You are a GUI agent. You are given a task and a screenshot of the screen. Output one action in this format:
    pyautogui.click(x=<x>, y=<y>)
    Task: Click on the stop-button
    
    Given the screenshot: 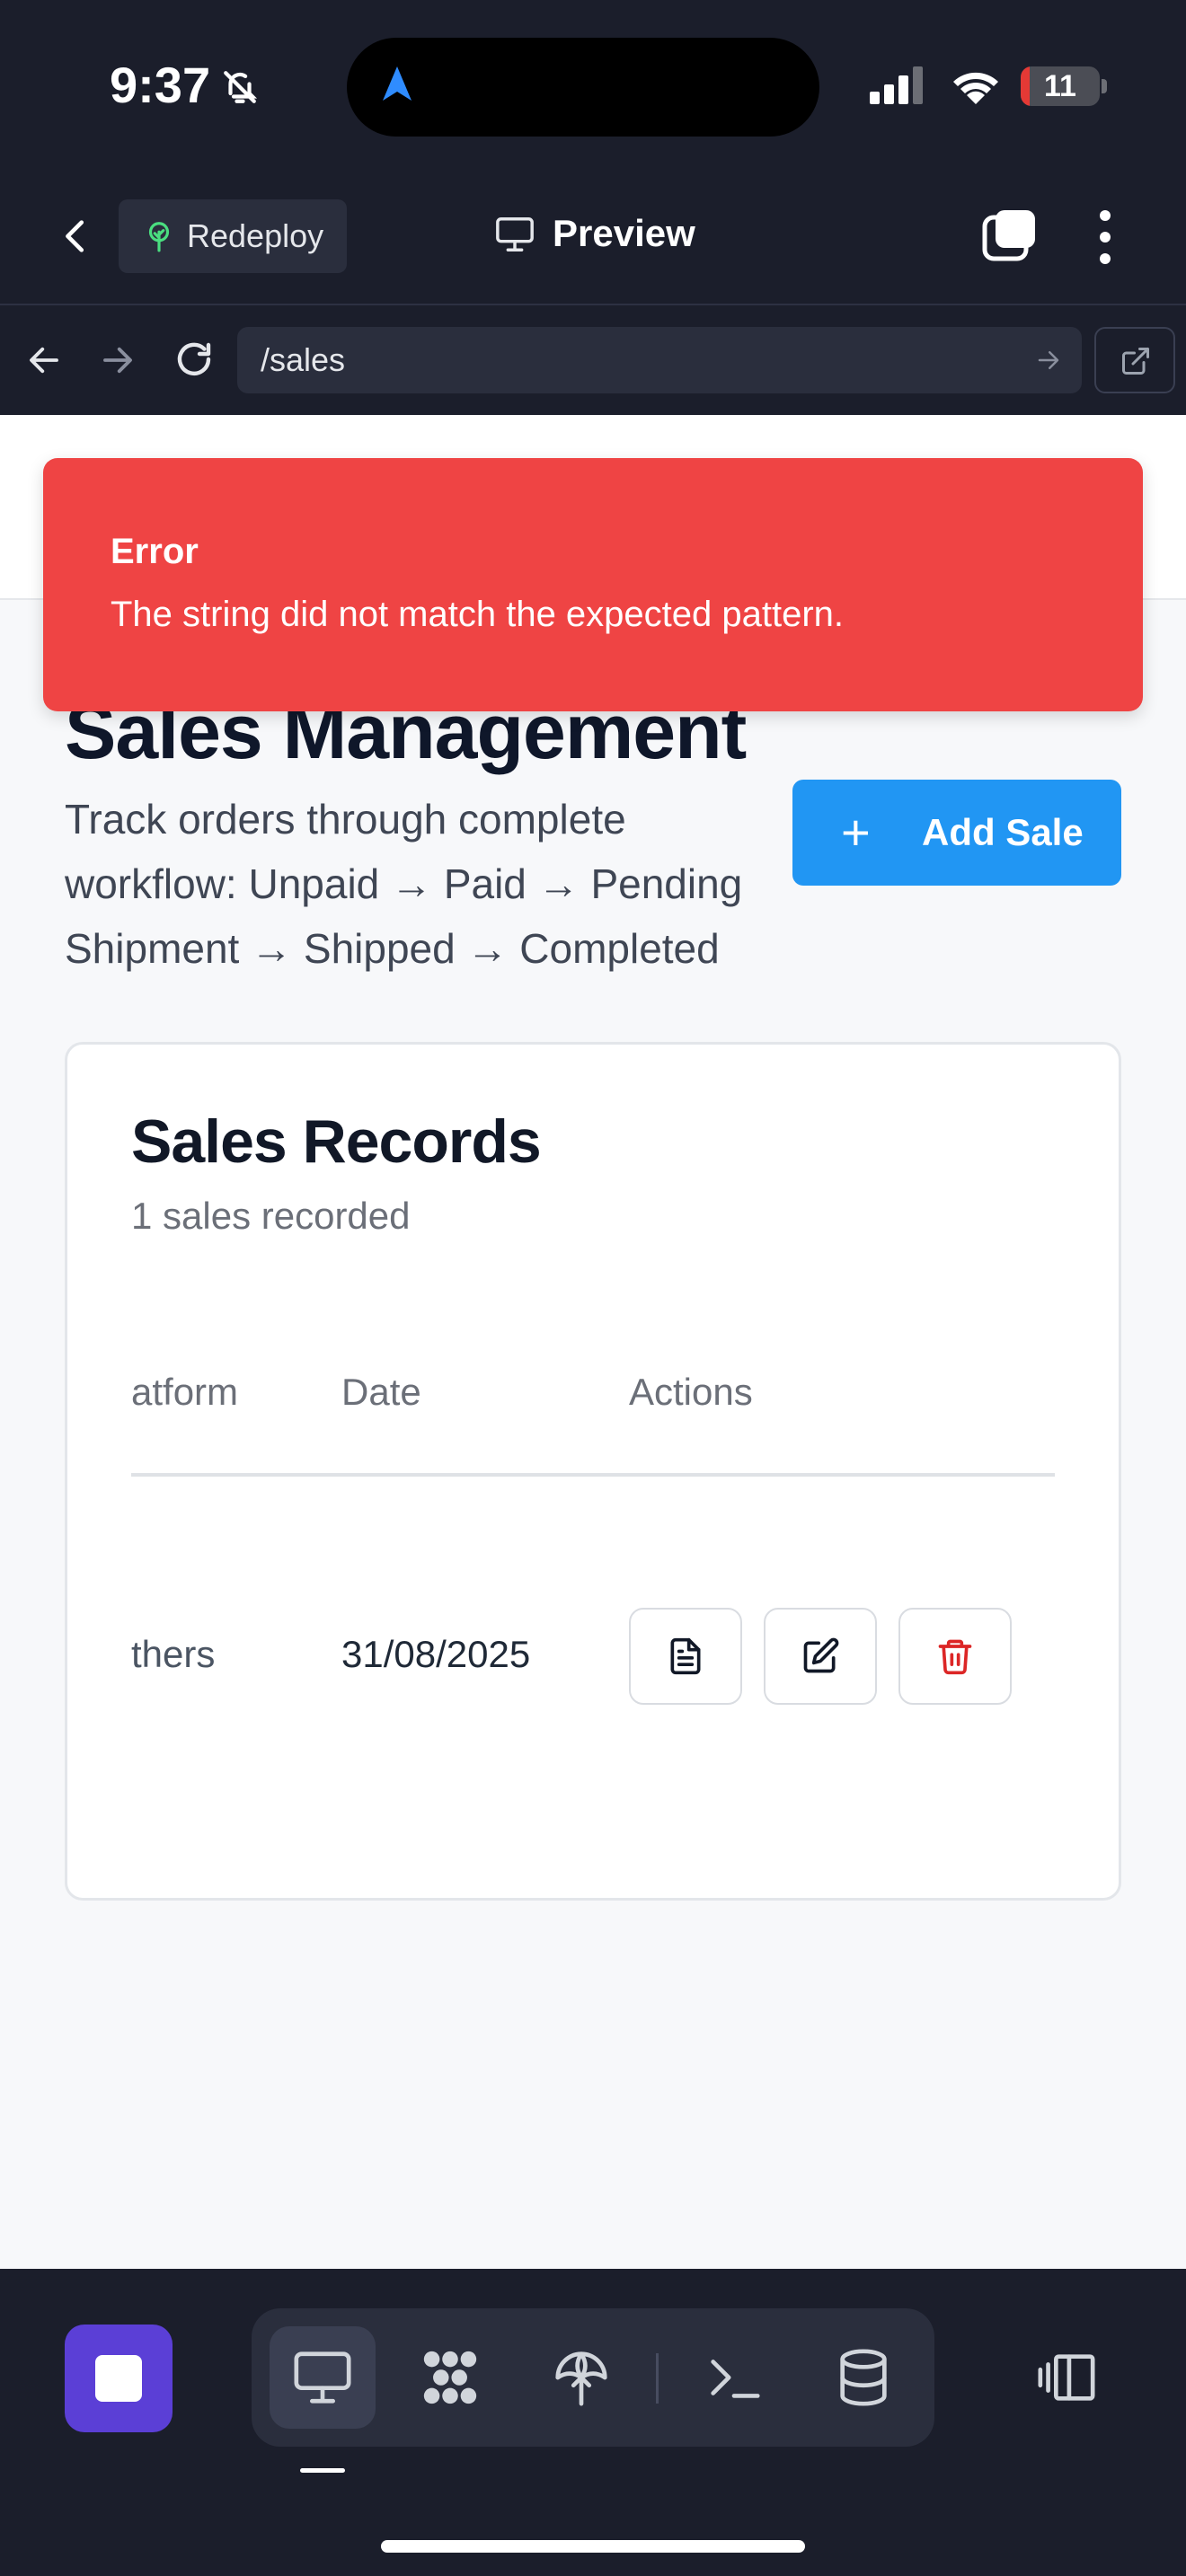 What is the action you would take?
    pyautogui.click(x=119, y=2378)
    